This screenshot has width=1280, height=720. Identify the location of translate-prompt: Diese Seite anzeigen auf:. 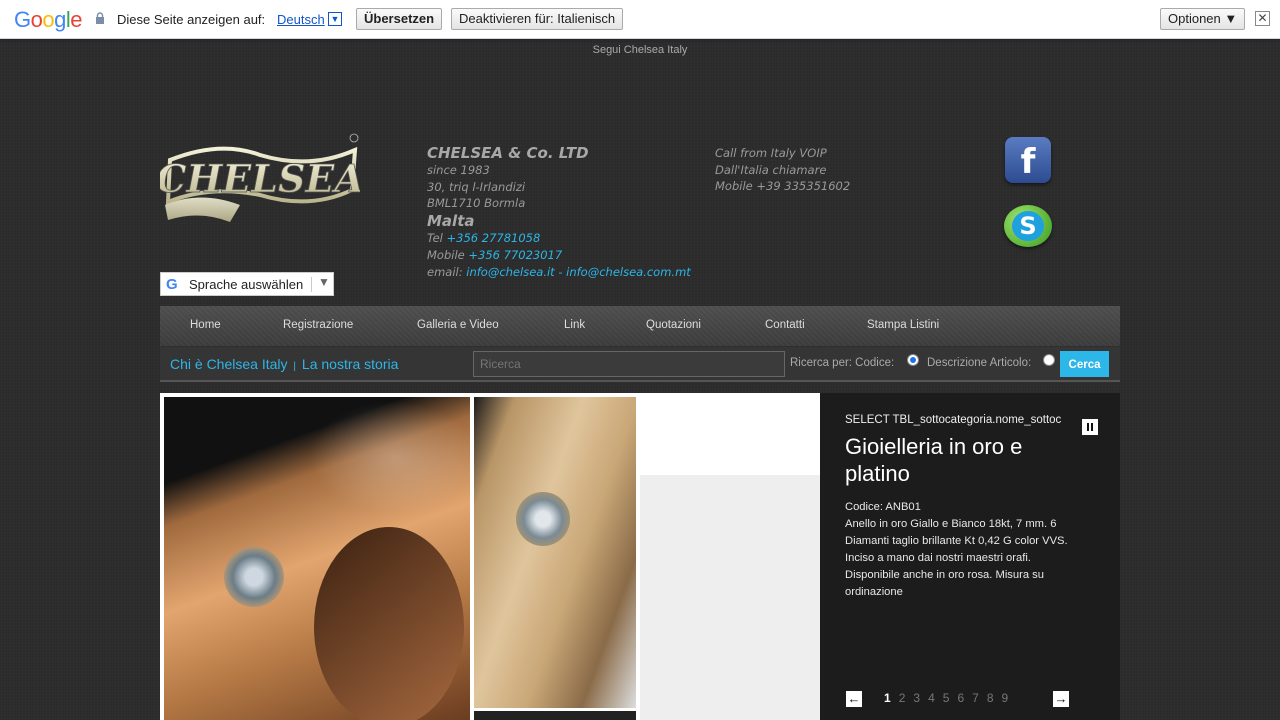
(191, 19).